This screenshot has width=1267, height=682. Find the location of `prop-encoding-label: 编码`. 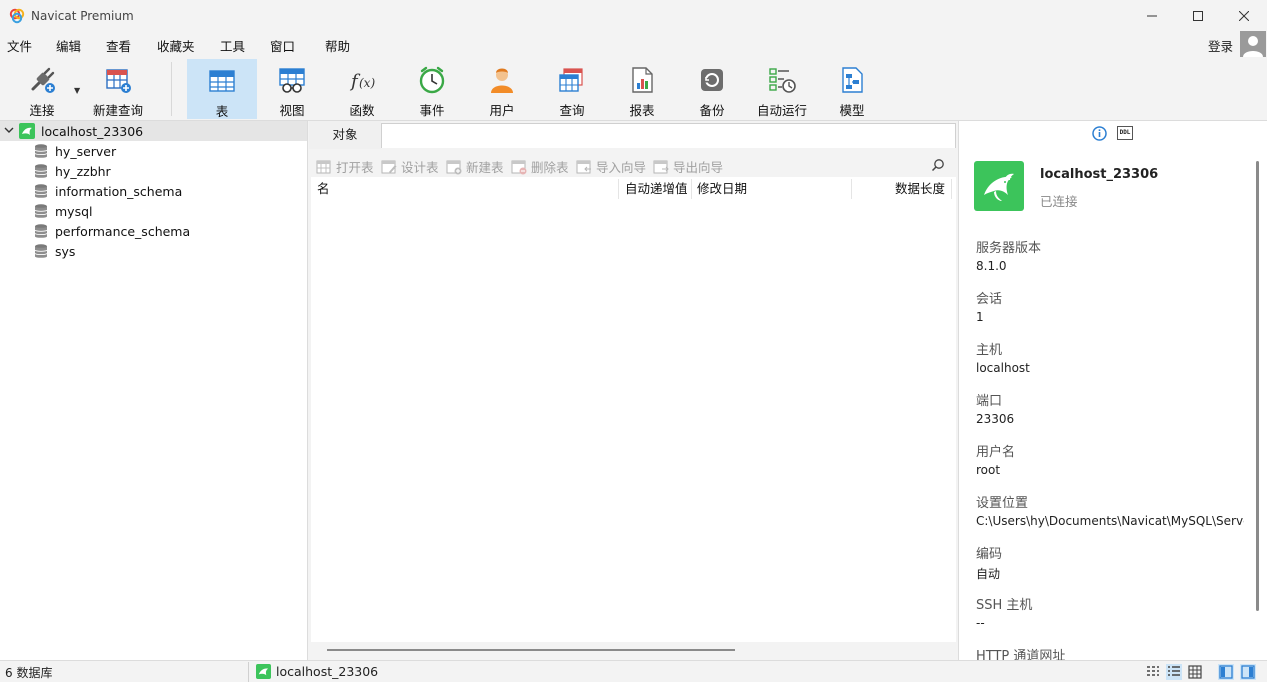

prop-encoding-label: 编码 is located at coordinates (989, 554).